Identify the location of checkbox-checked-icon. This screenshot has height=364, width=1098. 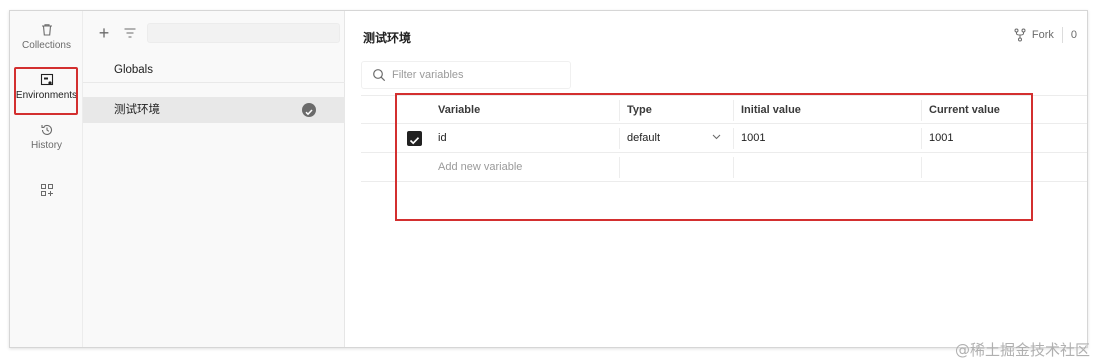
(414, 138).